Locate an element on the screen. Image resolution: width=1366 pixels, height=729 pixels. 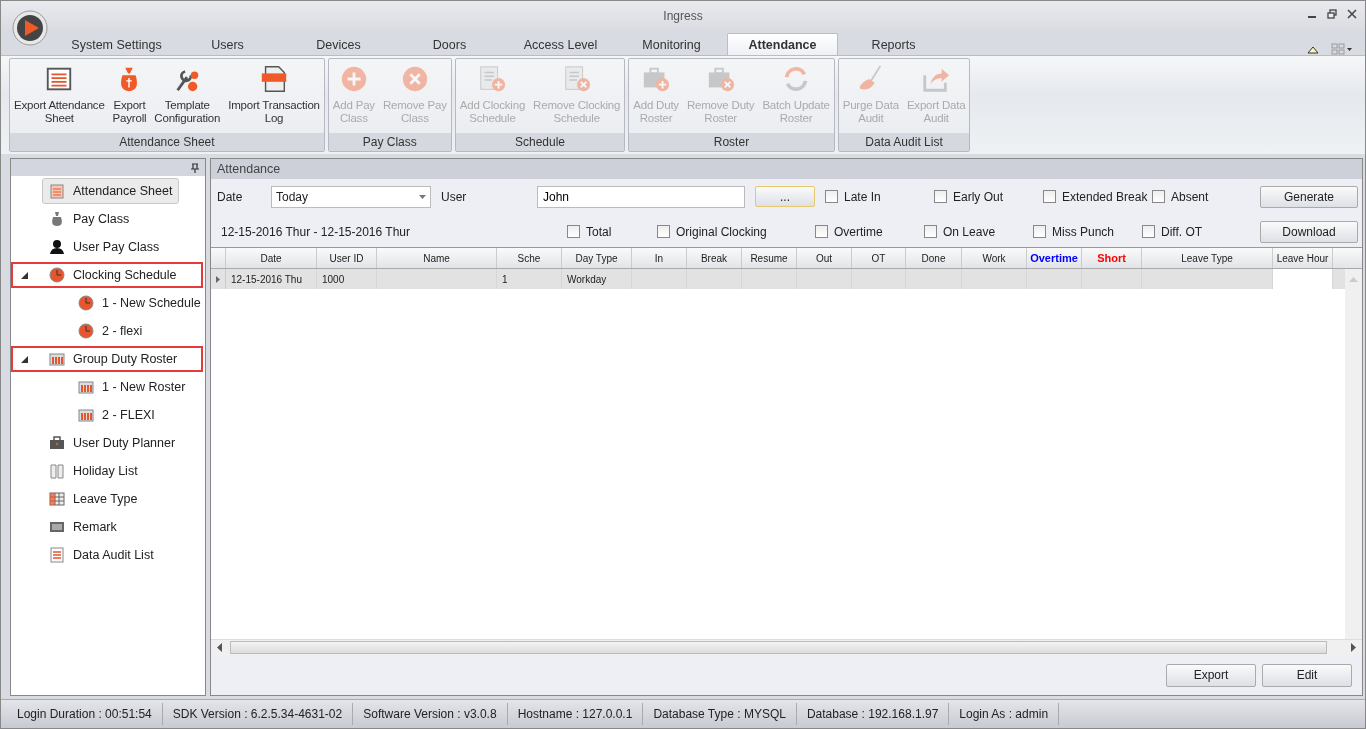
status-item: Login Duration : 00:51:54 is located at coordinates (85, 714).